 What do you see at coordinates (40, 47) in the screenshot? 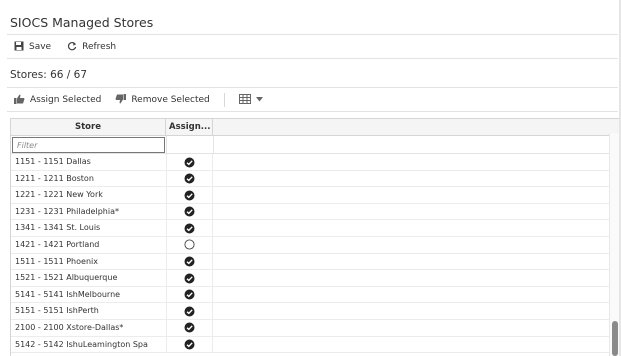
I see `save-label: Save` at bounding box center [40, 47].